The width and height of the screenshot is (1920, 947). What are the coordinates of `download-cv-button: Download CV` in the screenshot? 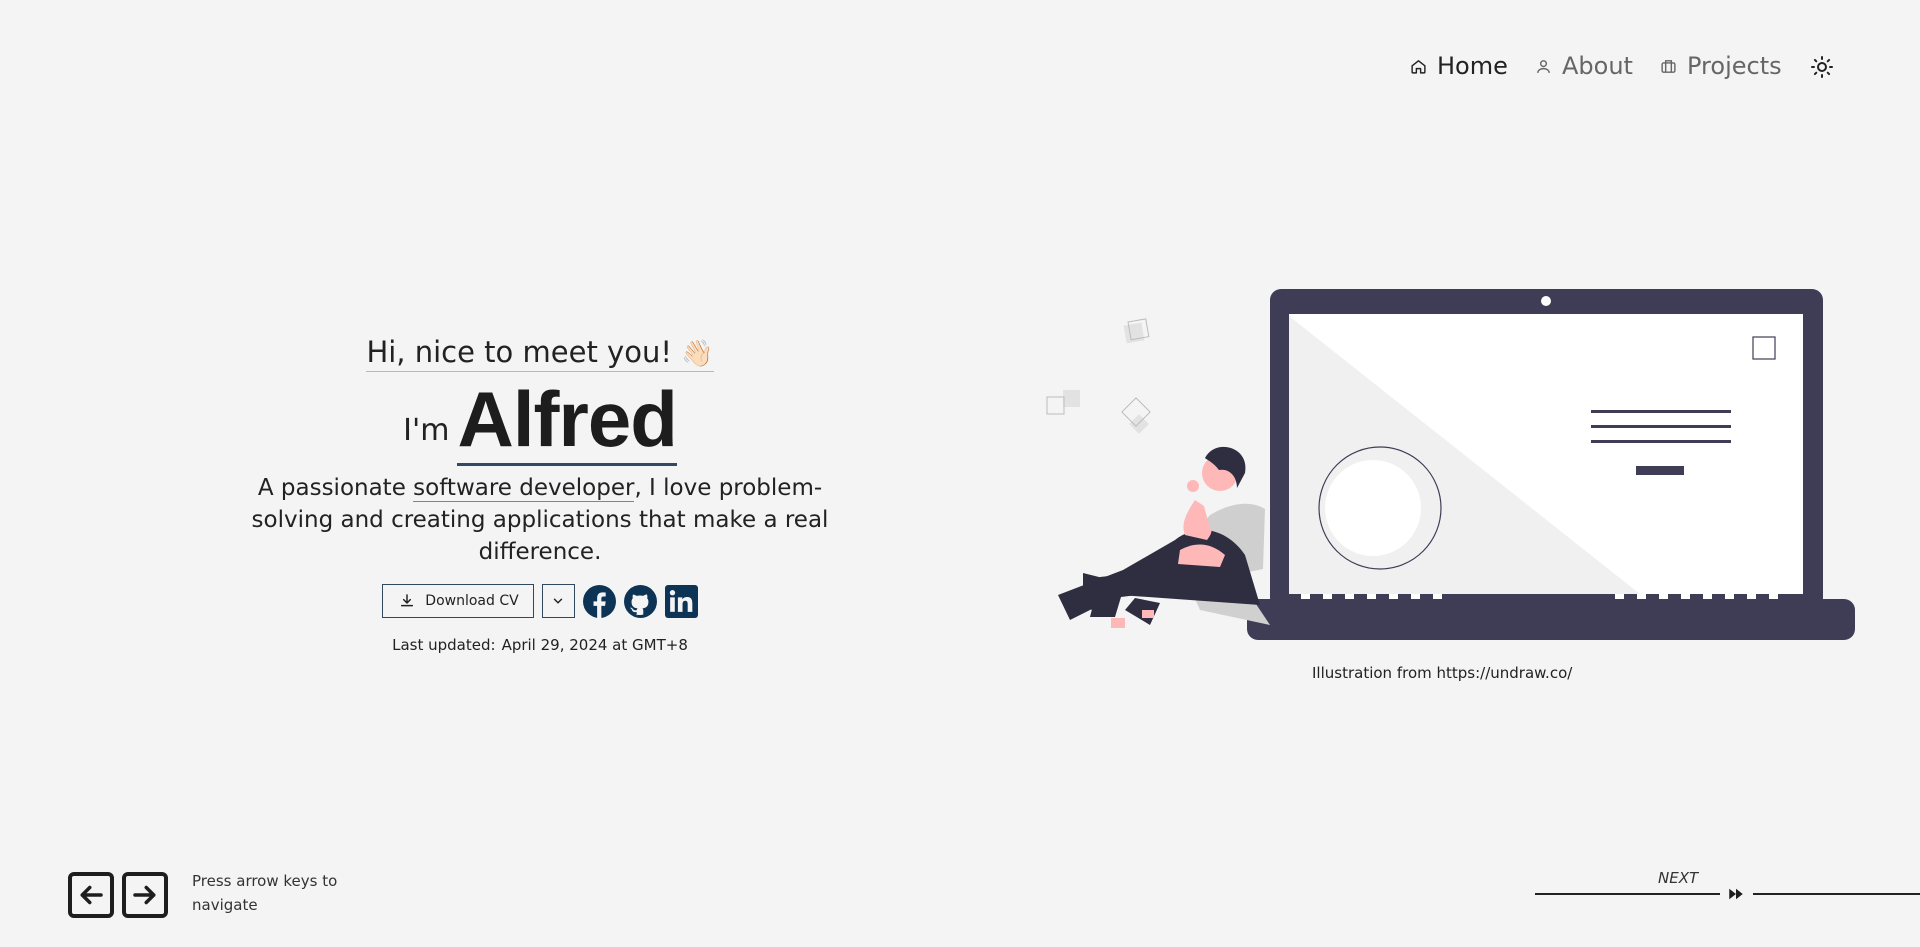 It's located at (458, 601).